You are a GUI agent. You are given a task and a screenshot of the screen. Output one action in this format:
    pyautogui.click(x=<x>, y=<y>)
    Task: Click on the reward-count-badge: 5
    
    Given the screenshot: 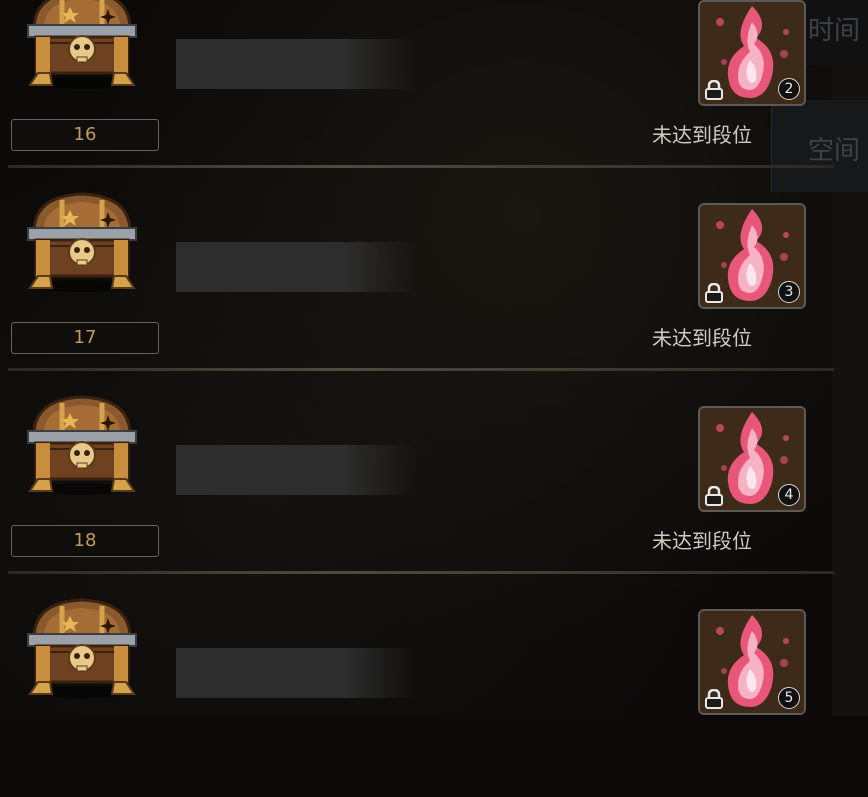 What is the action you would take?
    pyautogui.click(x=789, y=698)
    